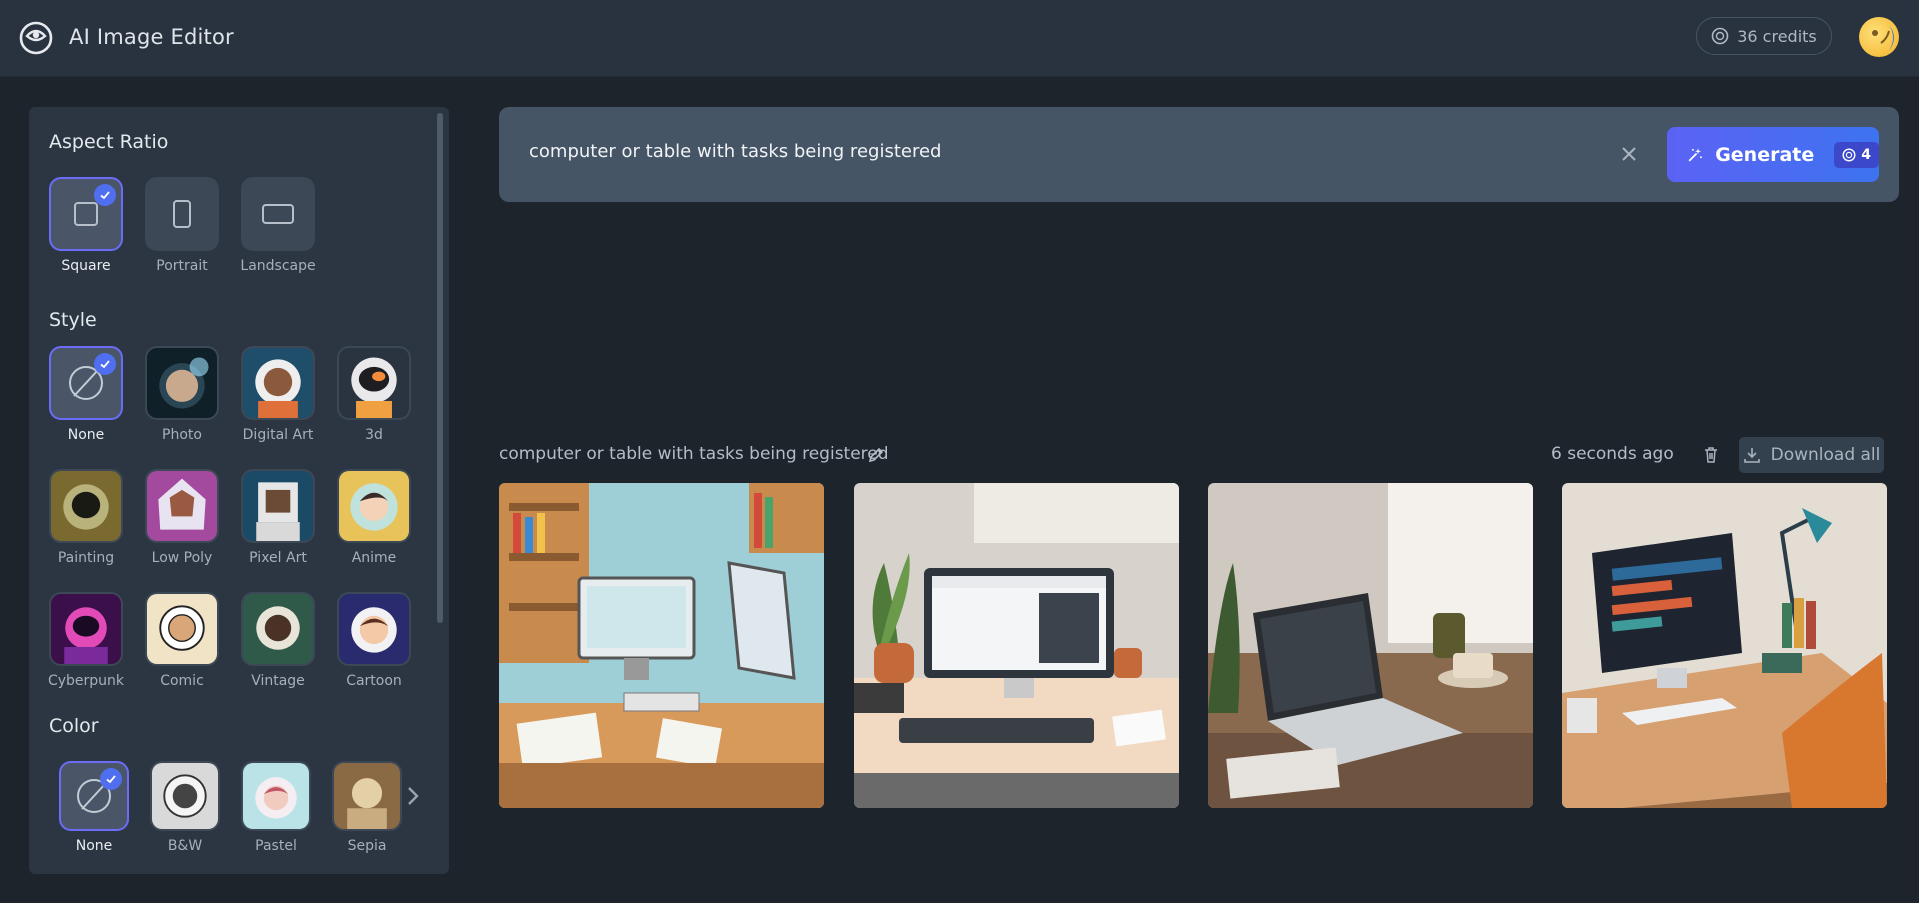 This screenshot has width=1919, height=903. I want to click on logo-icon, so click(36, 38).